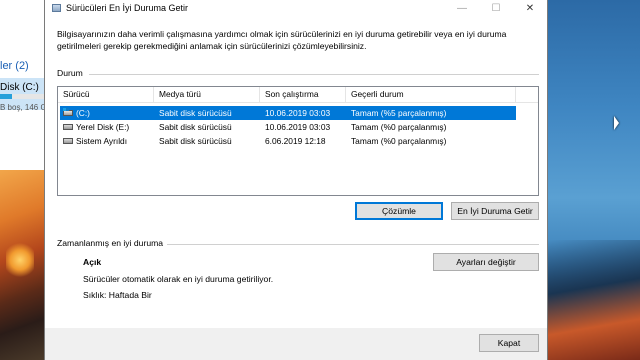 This screenshot has width=640, height=360. I want to click on last-run-cell: 6.06.2019 12:18, so click(295, 141).